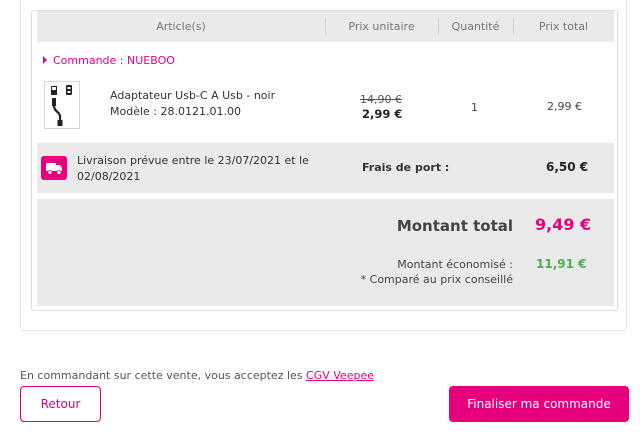 The width and height of the screenshot is (640, 433). I want to click on savings-note: * Comparé au prix conseillé, so click(436, 279).